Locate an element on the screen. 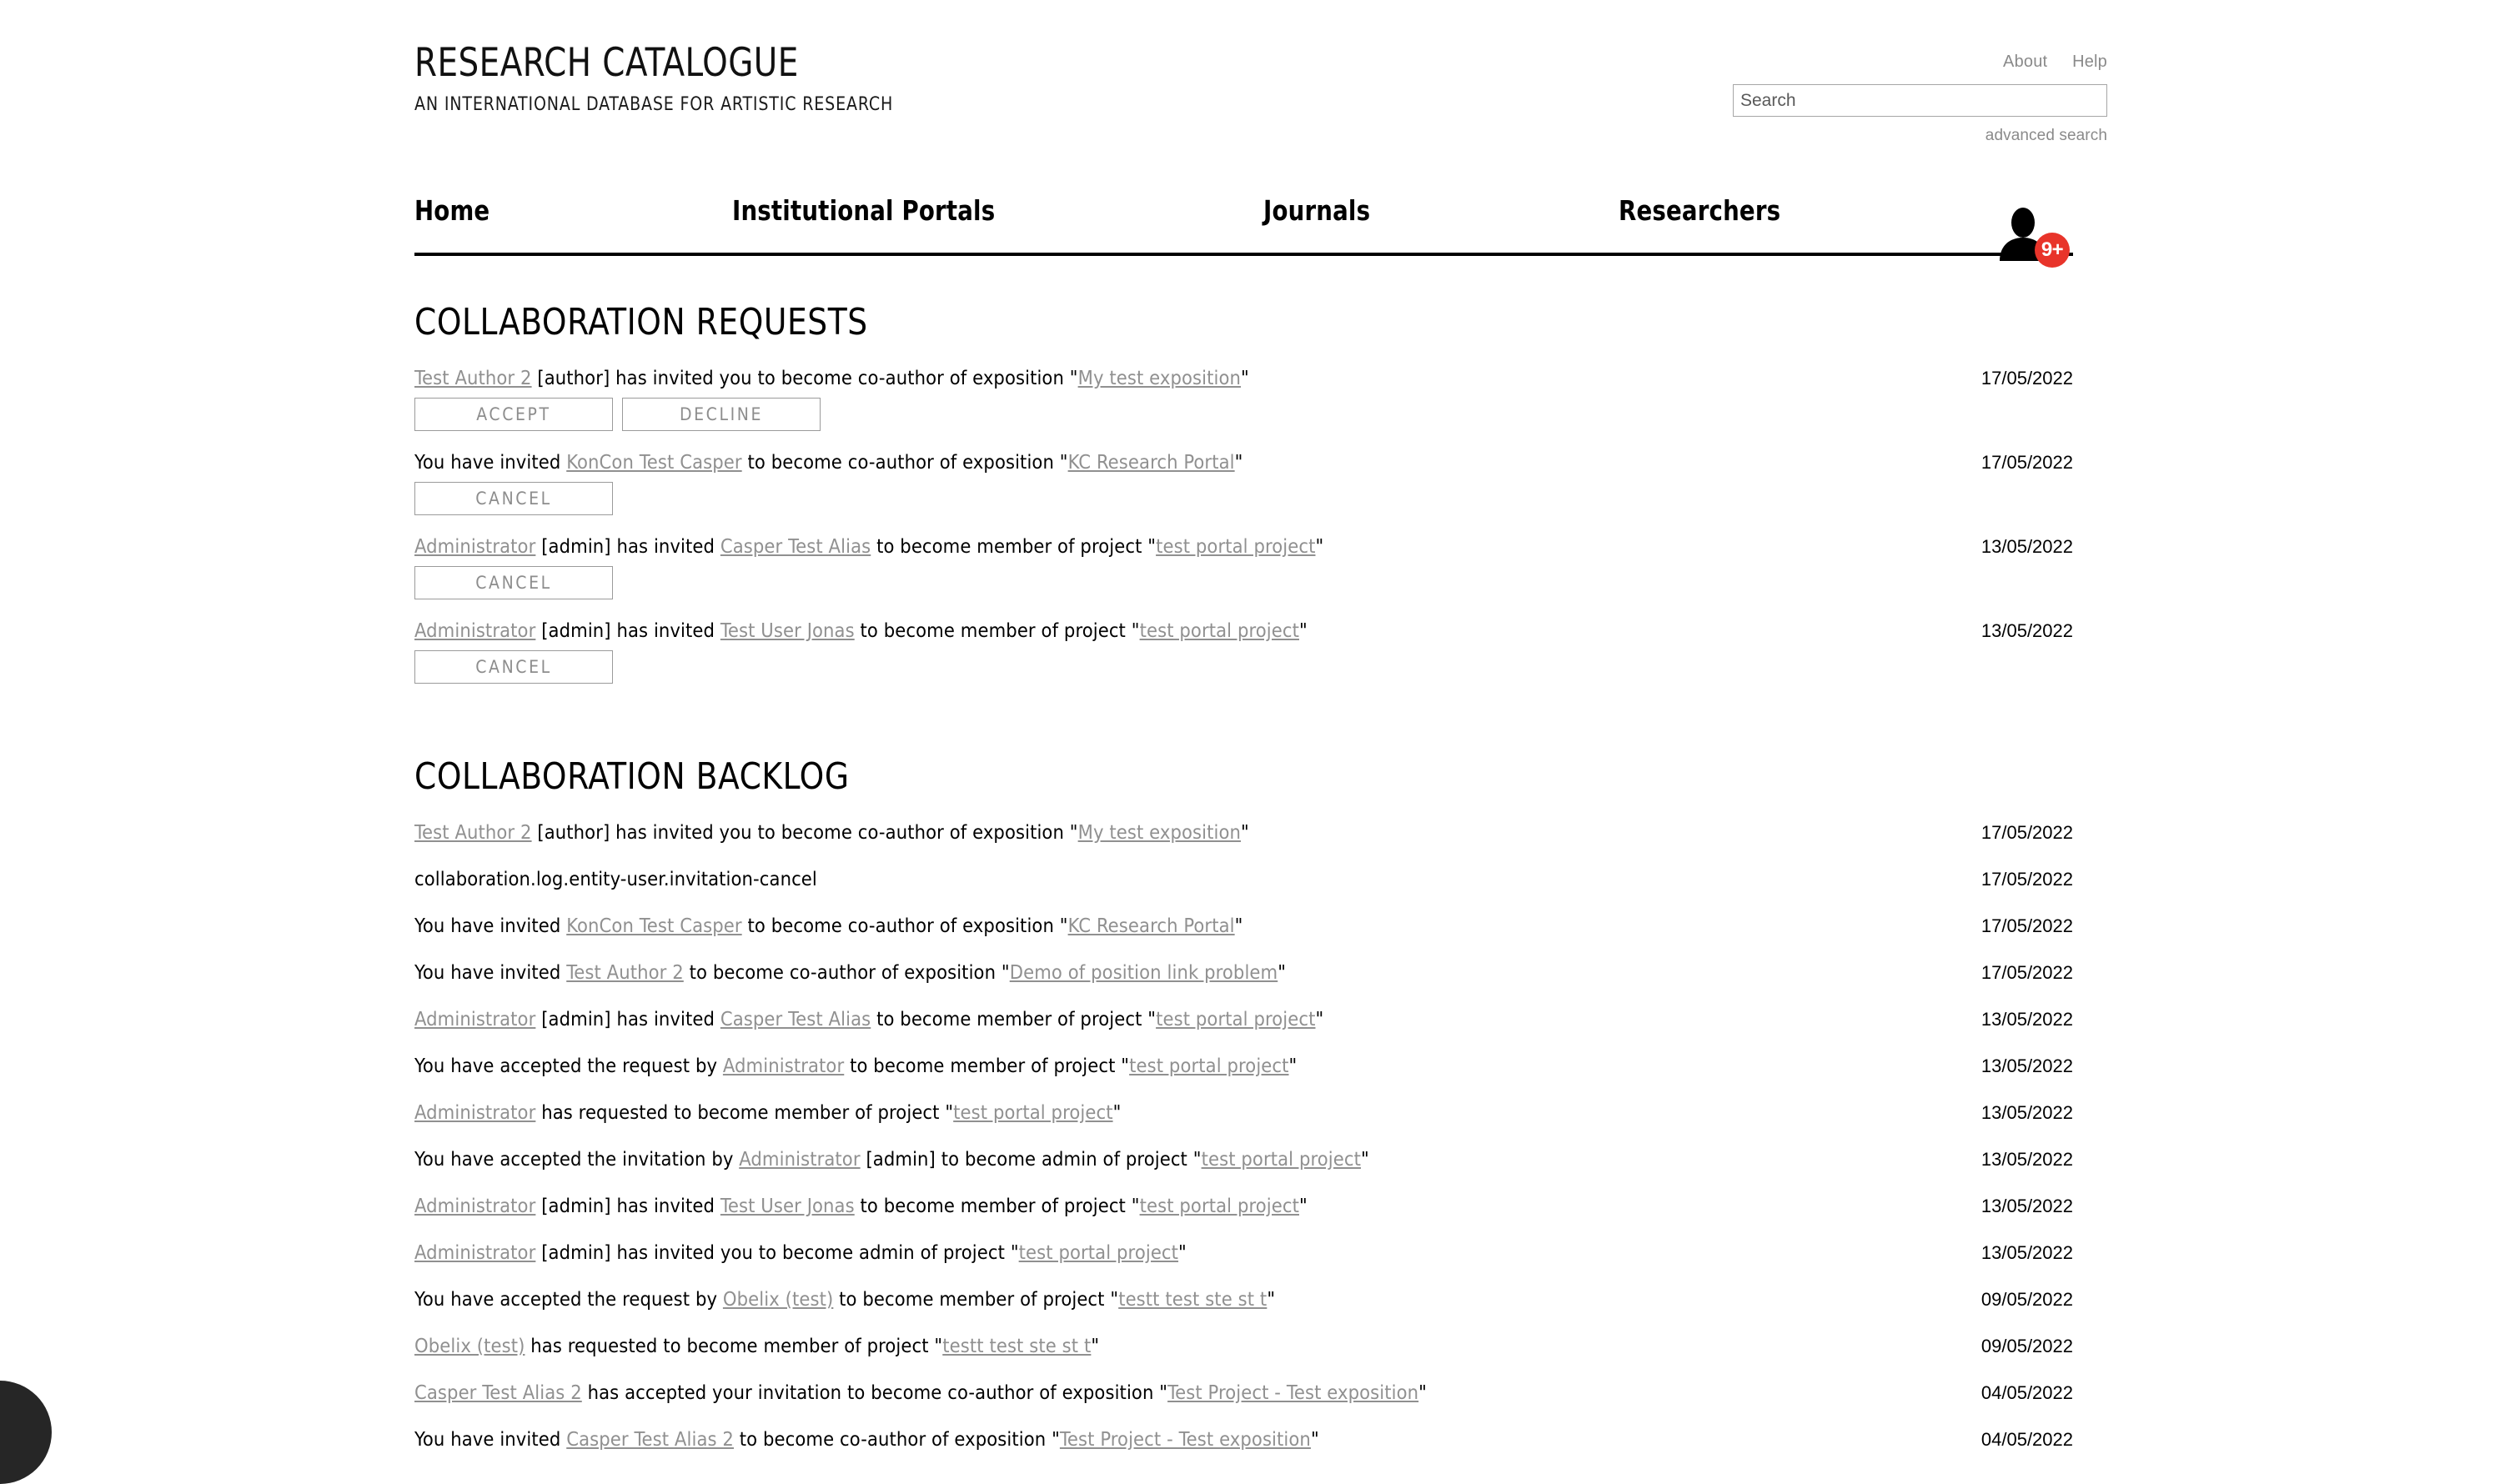 The image size is (2495, 1484). window-corner-artifact is located at coordinates (26, 1432).